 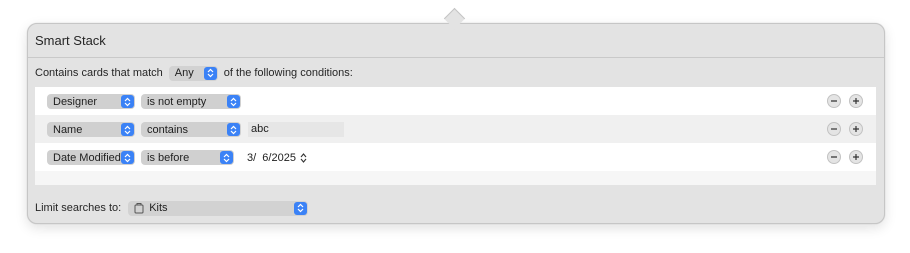 I want to click on field-value: Date Modified, so click(x=87, y=157).